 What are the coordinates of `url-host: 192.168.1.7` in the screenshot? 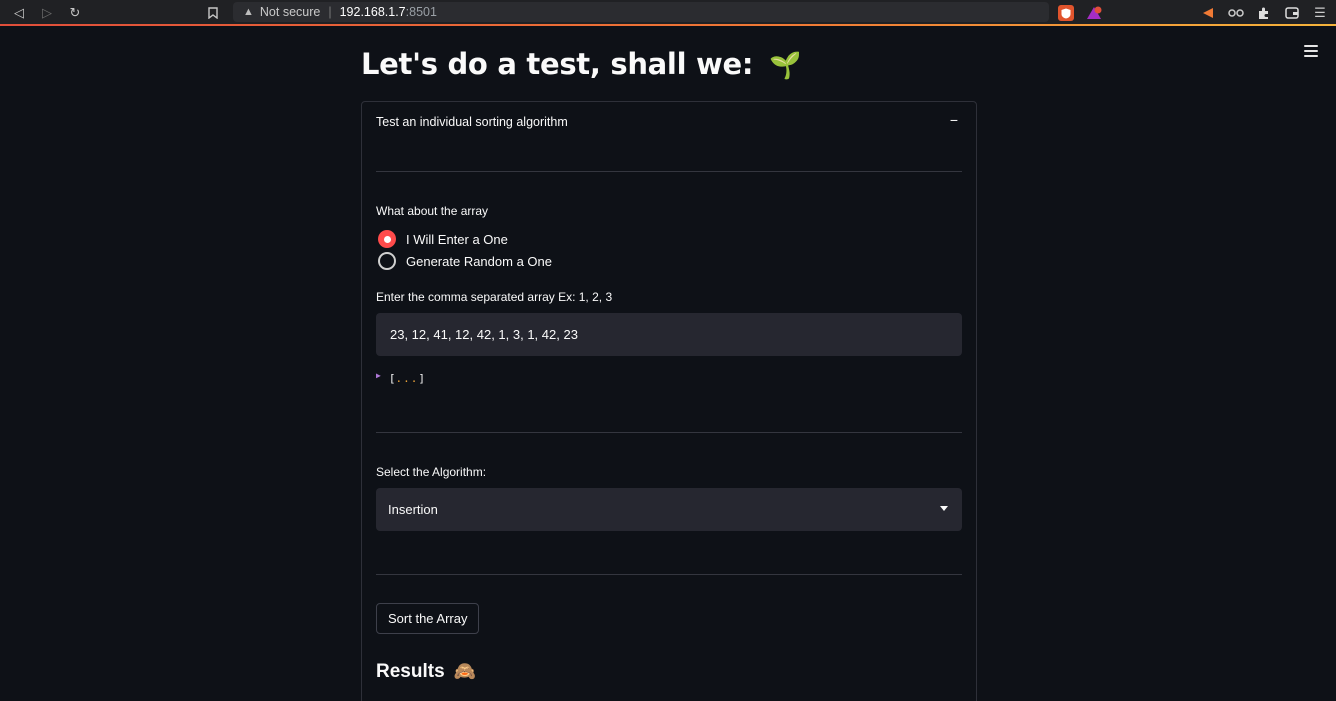 It's located at (372, 12).